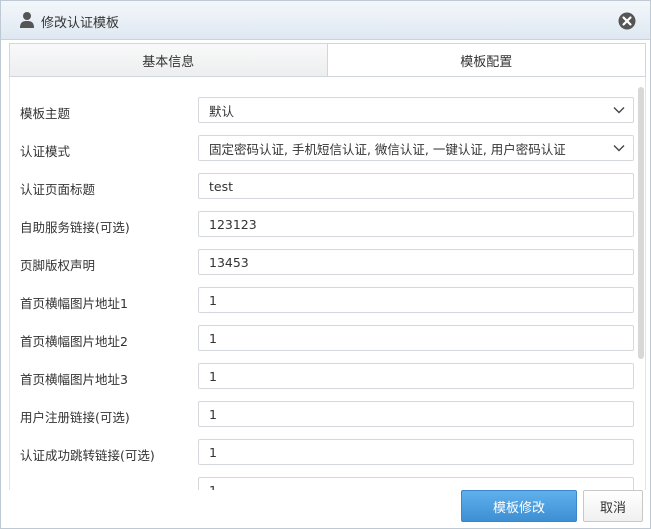  I want to click on field-label: 首页横幅图片地址3, so click(74, 379).